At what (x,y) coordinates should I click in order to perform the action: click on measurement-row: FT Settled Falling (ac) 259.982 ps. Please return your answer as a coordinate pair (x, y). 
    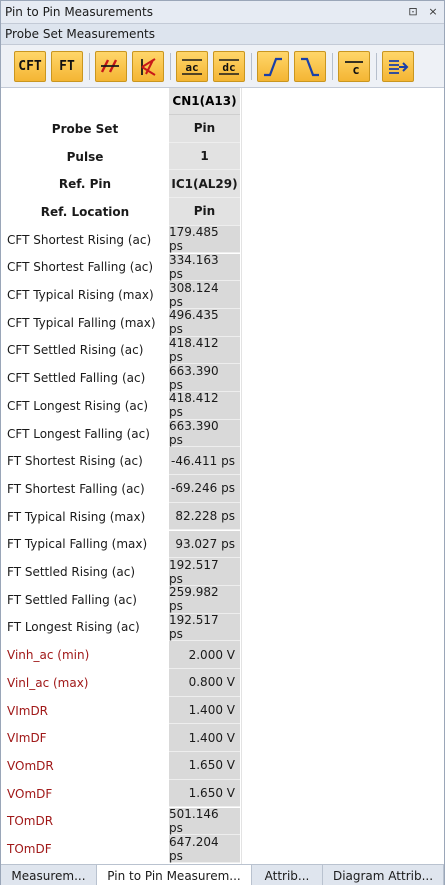
    Looking at the image, I should click on (121, 599).